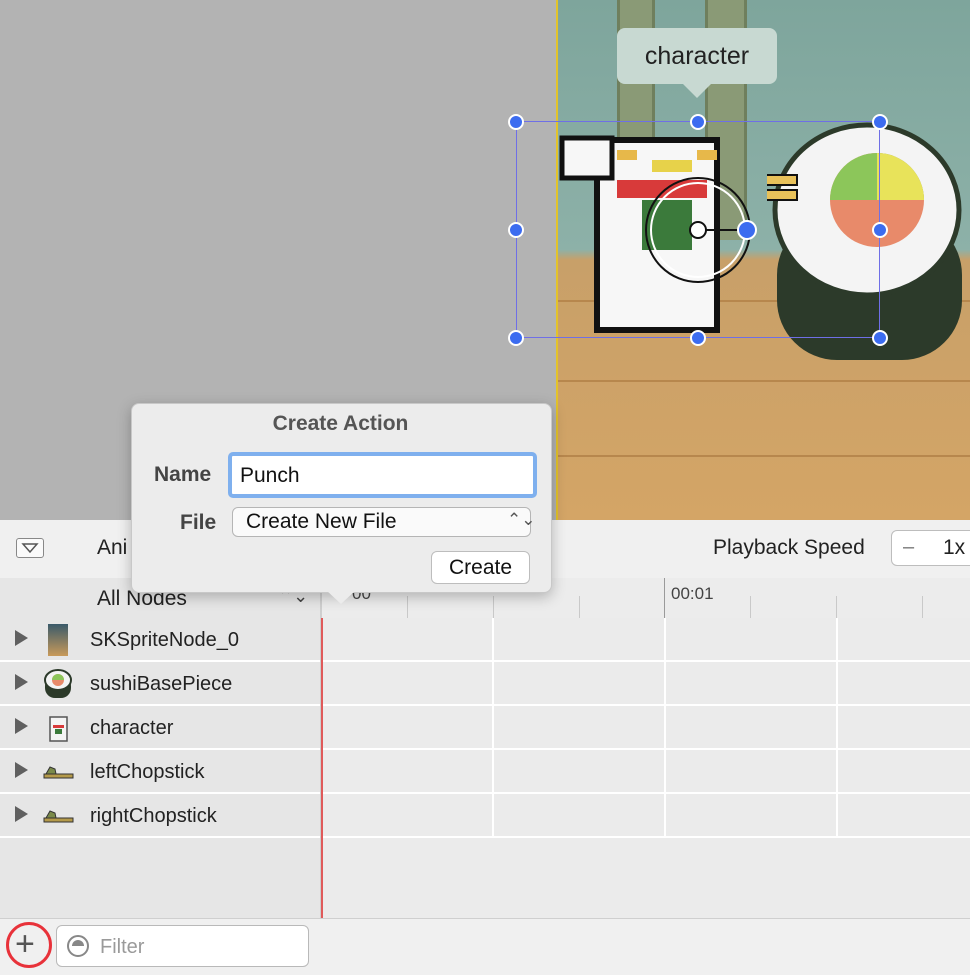 This screenshot has width=970, height=975. I want to click on sushi-sprite, so click(868, 240).